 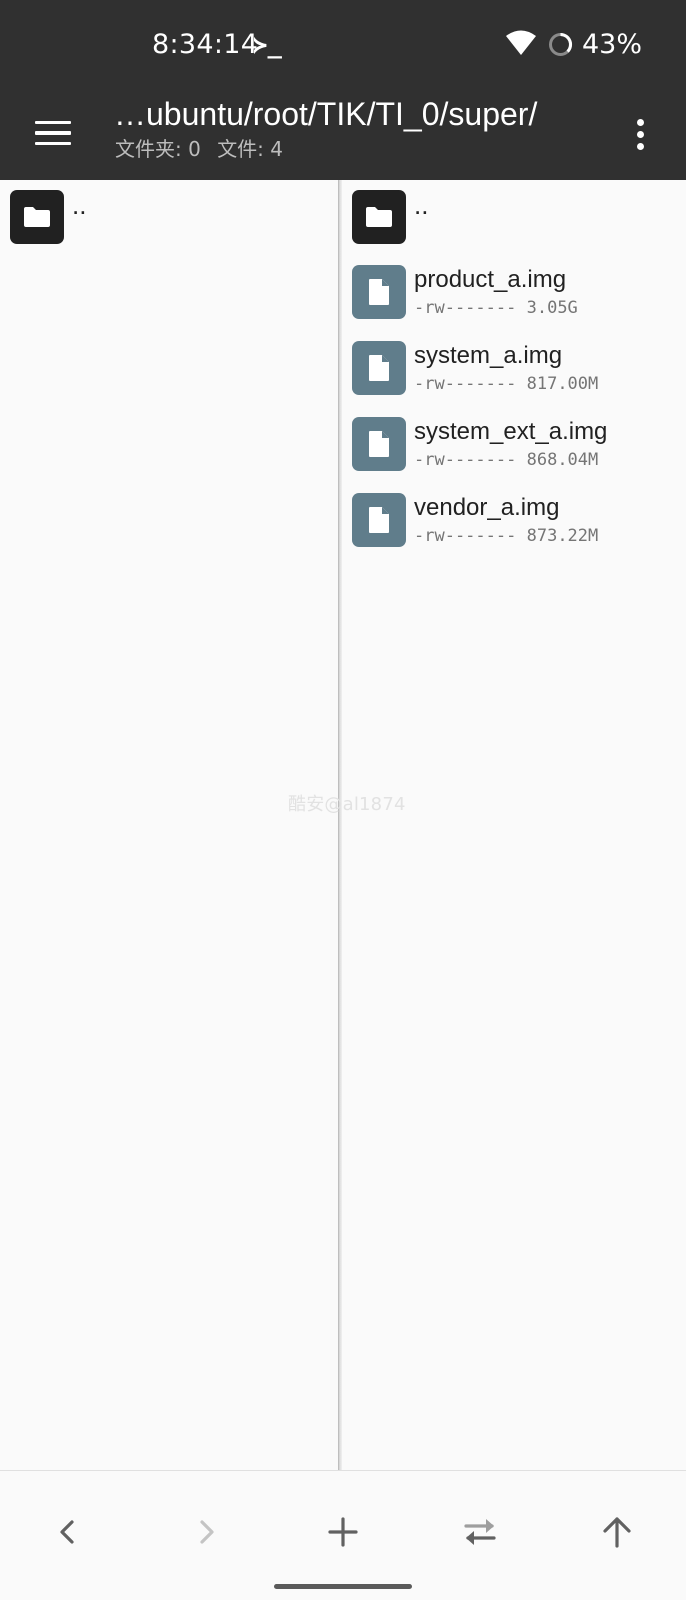 What do you see at coordinates (511, 431) in the screenshot?
I see `file-name: system_ext_a.img` at bounding box center [511, 431].